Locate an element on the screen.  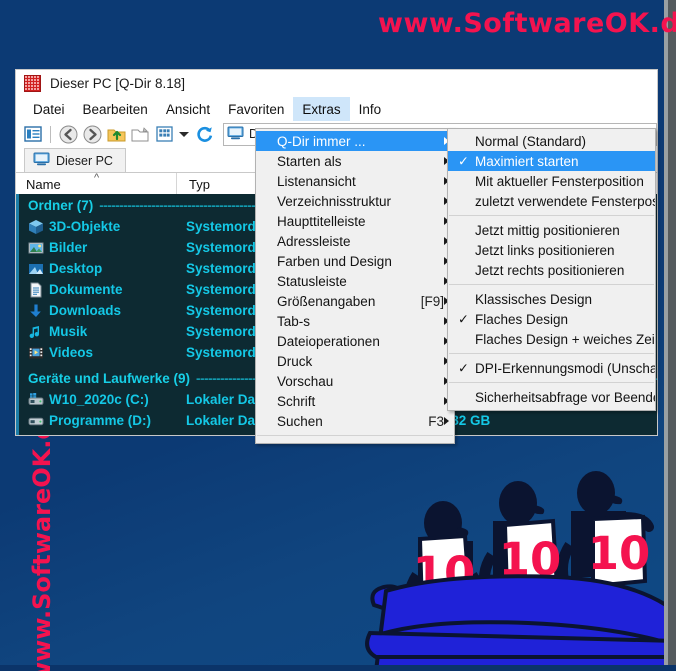
submenu-item-normal-standard: Normal (Standard) is located at coordinates (551, 141).